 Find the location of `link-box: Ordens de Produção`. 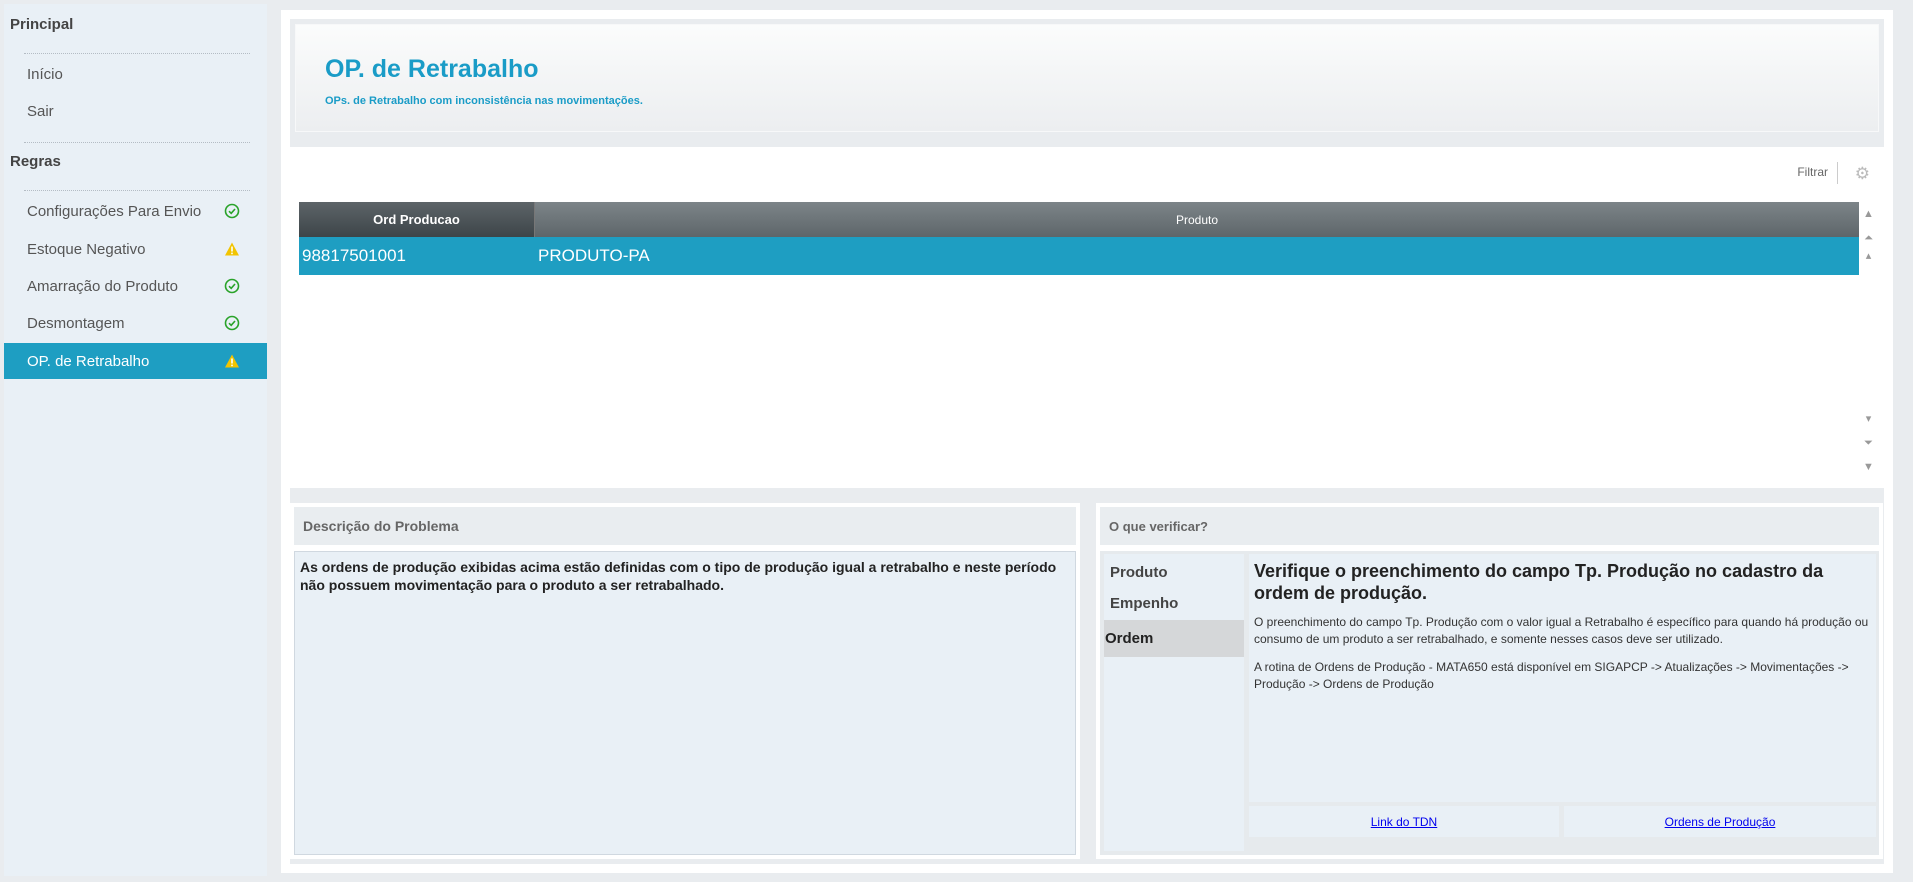

link-box: Ordens de Produção is located at coordinates (1720, 821).